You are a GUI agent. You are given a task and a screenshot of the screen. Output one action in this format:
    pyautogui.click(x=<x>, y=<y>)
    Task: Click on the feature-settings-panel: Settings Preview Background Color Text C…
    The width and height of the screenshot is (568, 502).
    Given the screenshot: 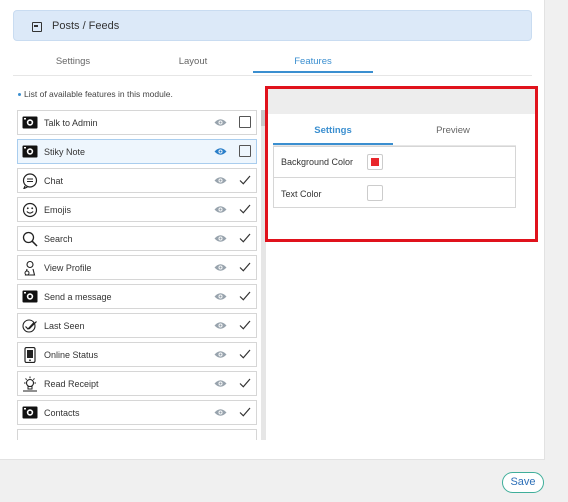 What is the action you would take?
    pyautogui.click(x=401, y=164)
    